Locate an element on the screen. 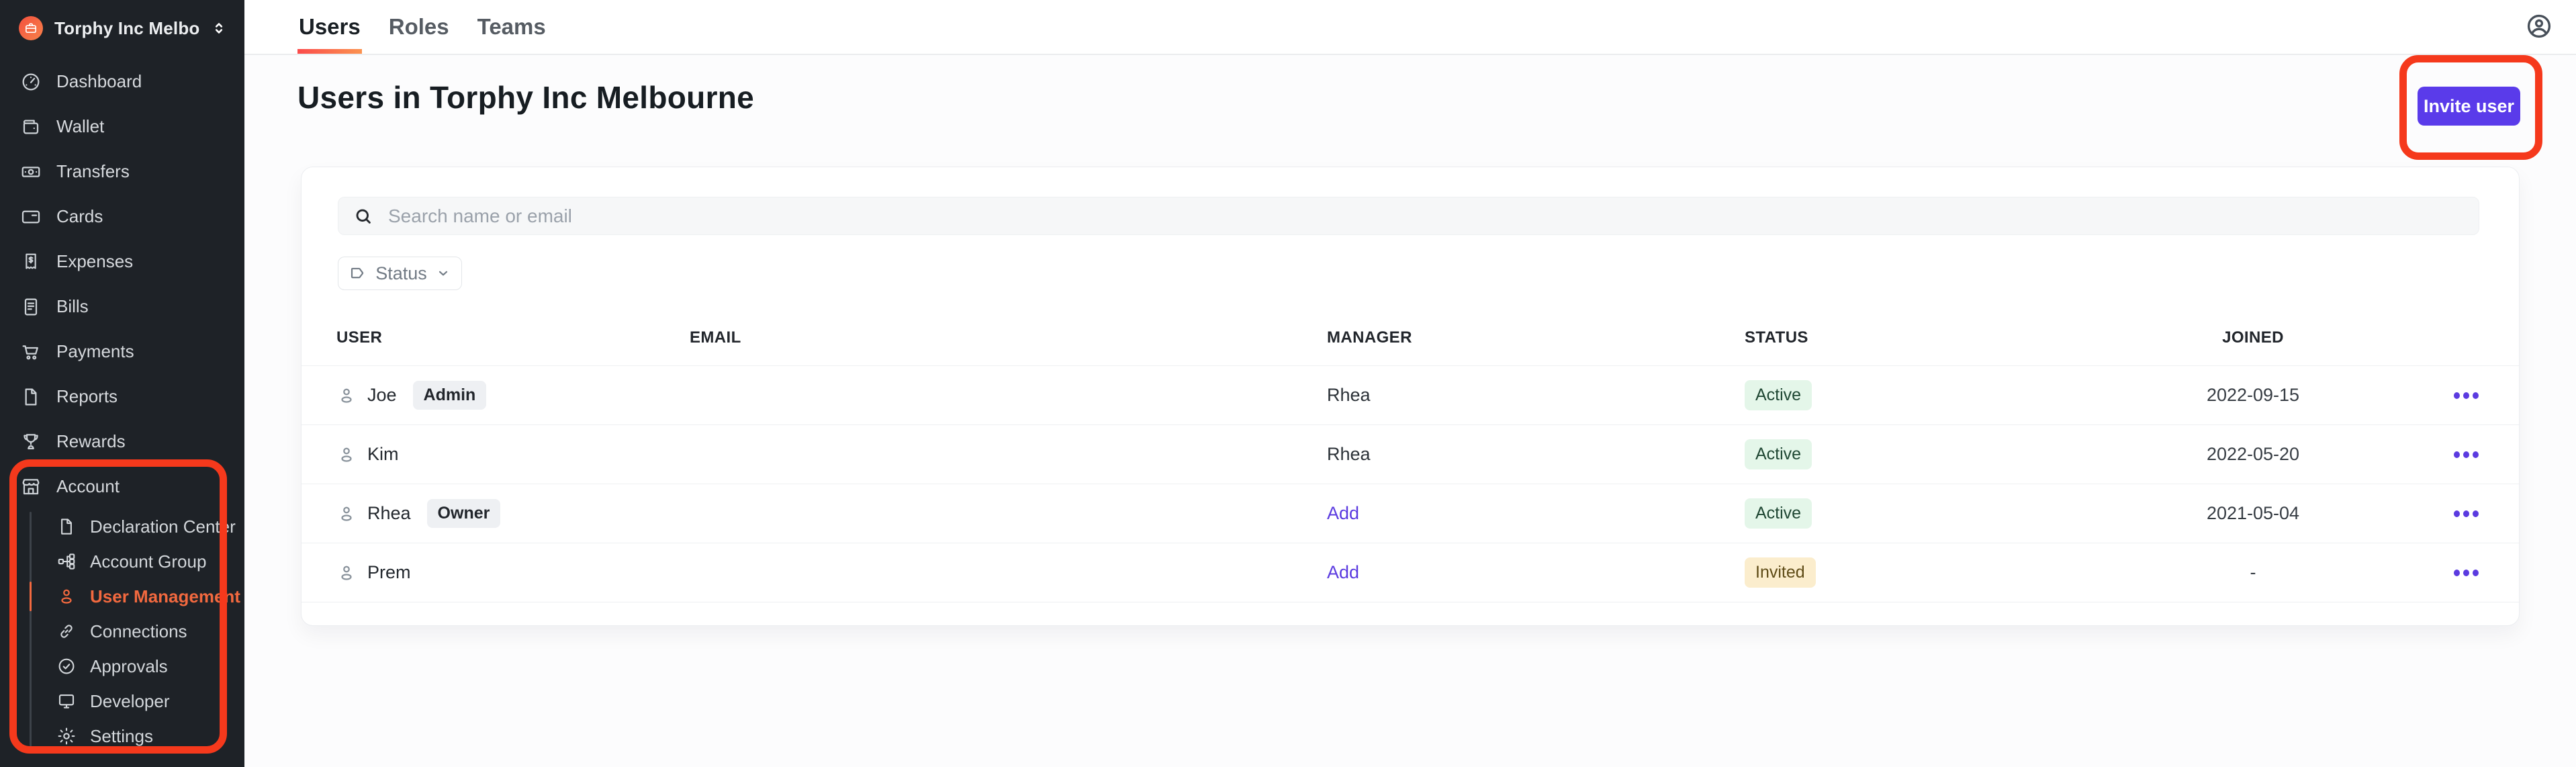 The height and width of the screenshot is (767, 2576). sidebar-item-label: Approvals is located at coordinates (129, 666).